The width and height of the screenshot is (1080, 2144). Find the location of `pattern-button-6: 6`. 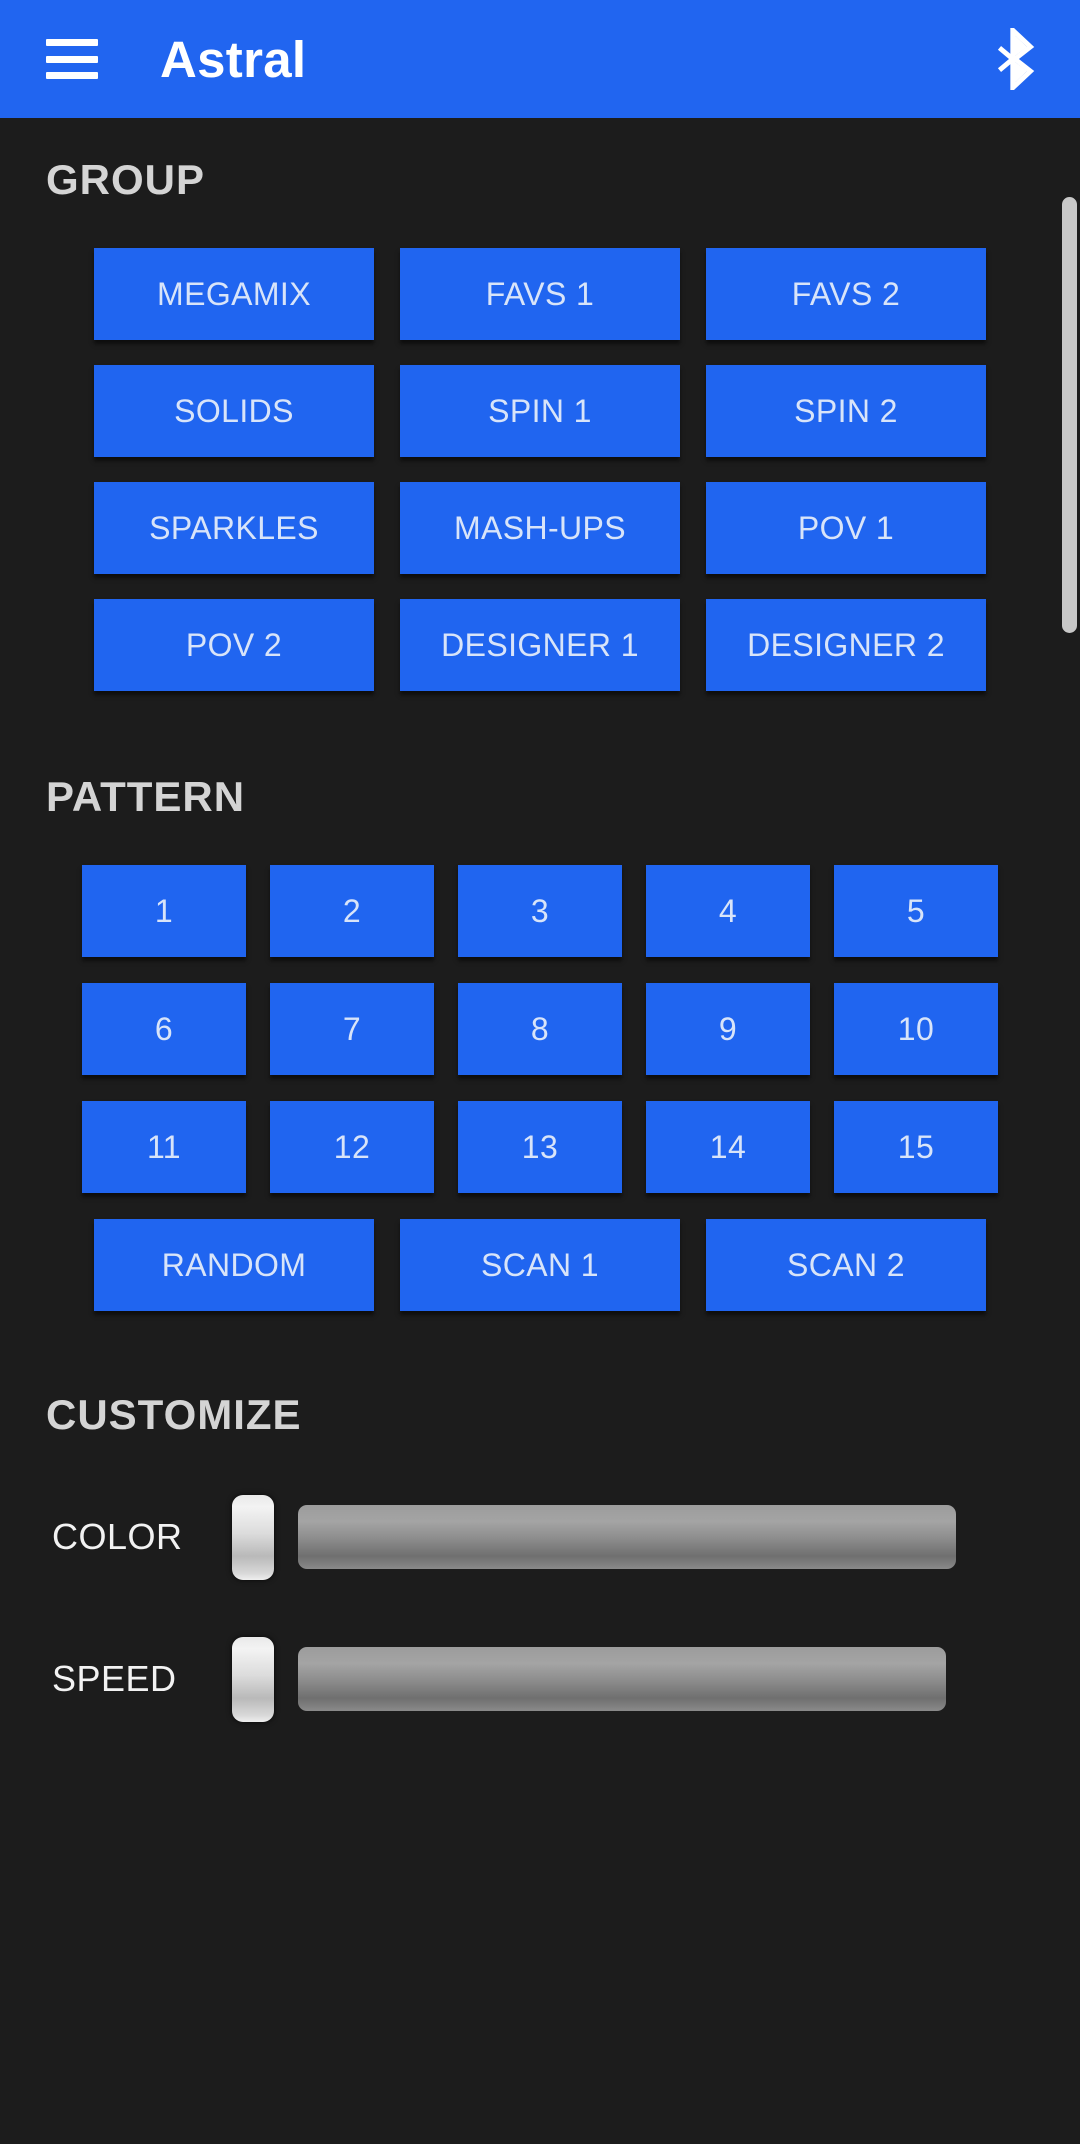

pattern-button-6: 6 is located at coordinates (164, 1029).